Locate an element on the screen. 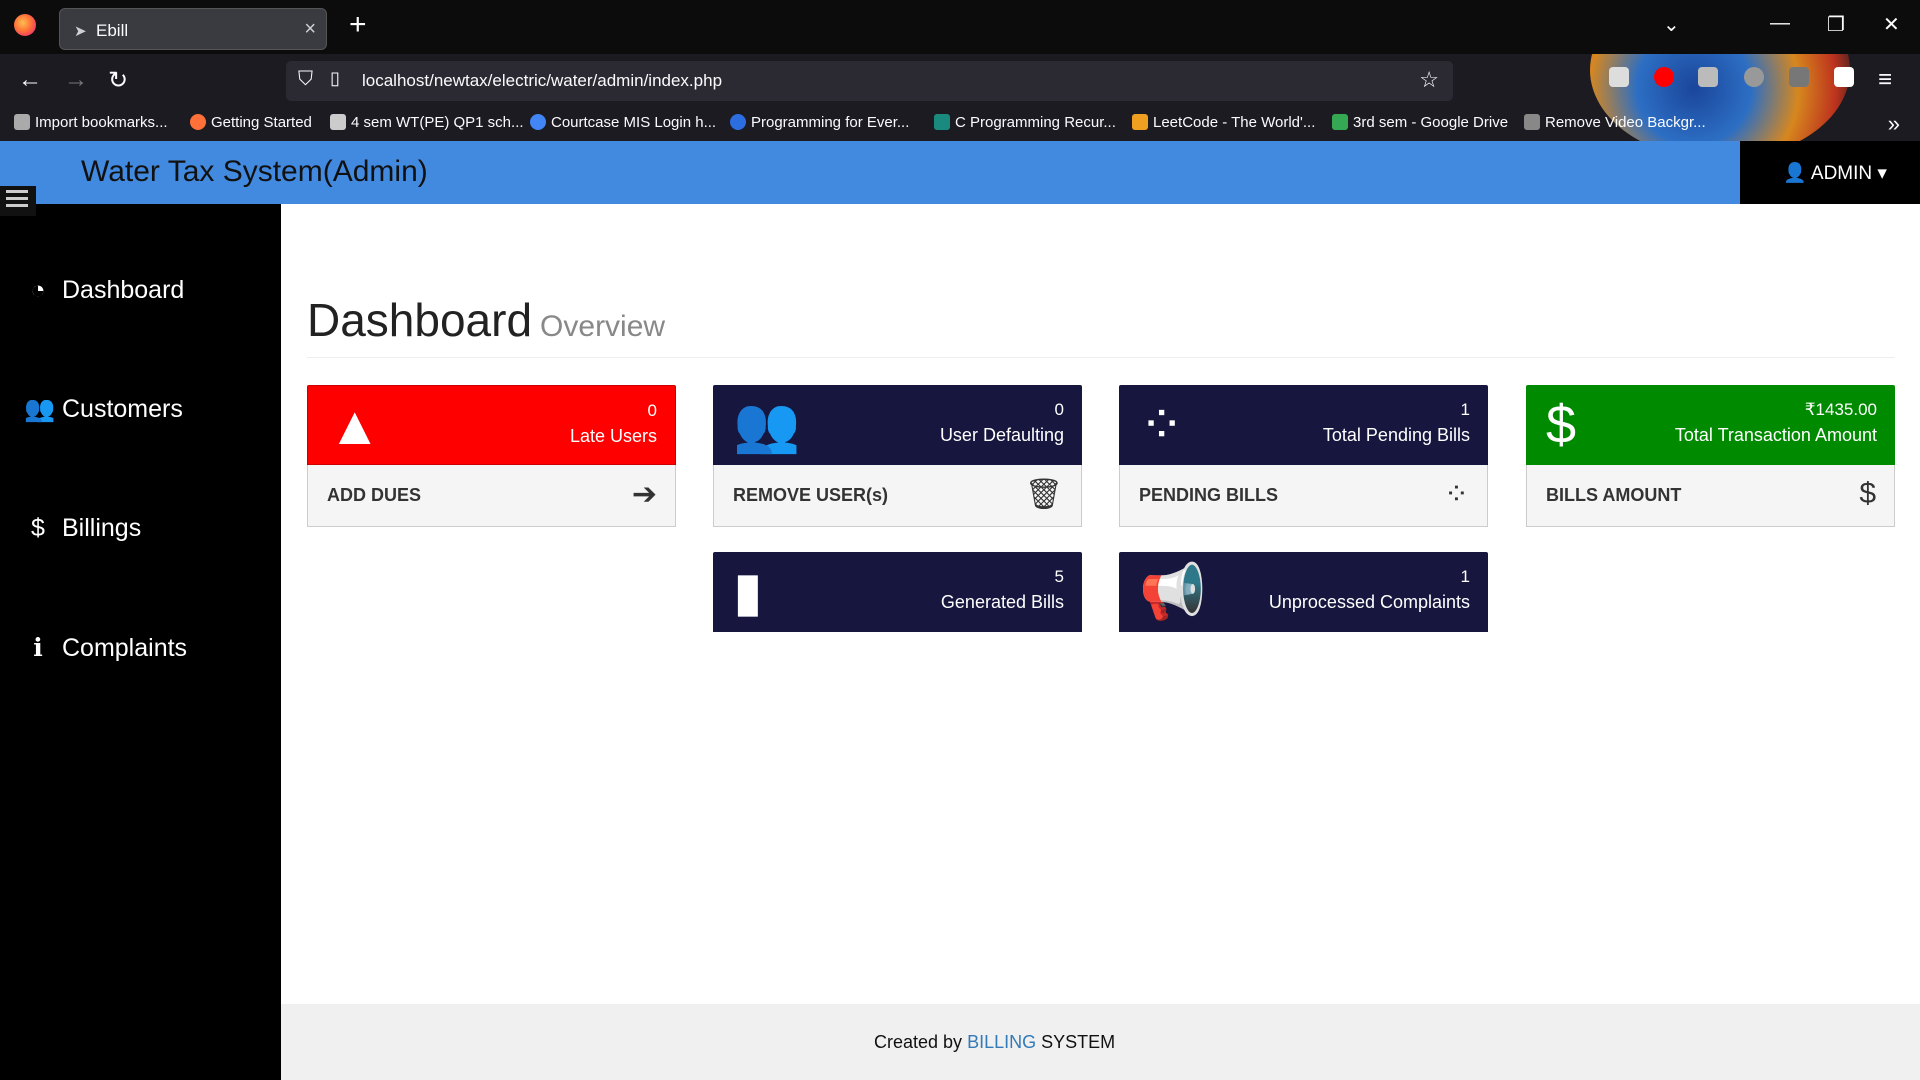 This screenshot has height=1080, width=1920. card-value: 5 is located at coordinates (1059, 576).